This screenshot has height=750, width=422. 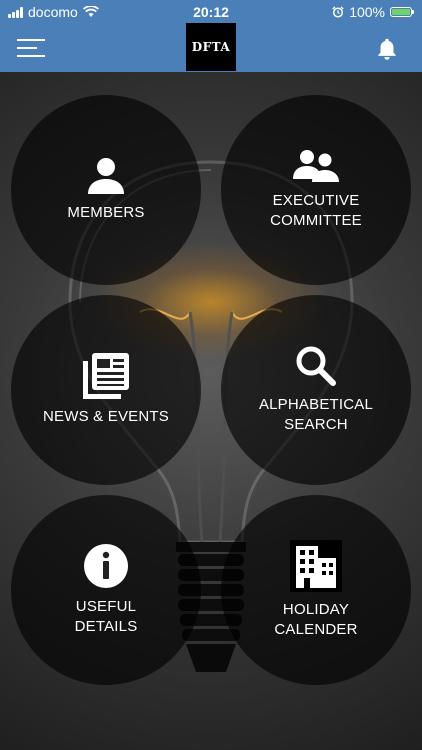 I want to click on holiday-calender-button: HOLIDAY CALENDER, so click(x=316, y=590).